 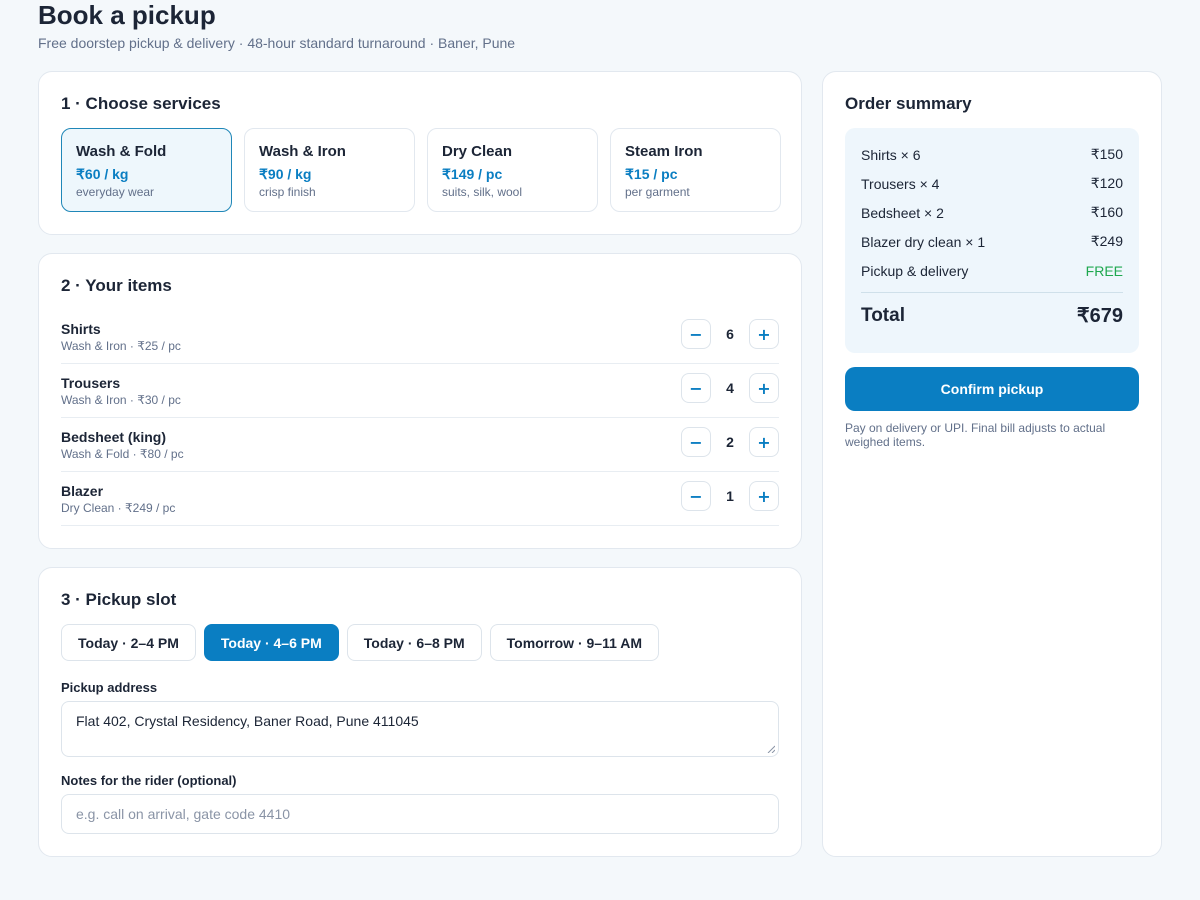 I want to click on summary-total: Total ₹679, so click(x=992, y=315).